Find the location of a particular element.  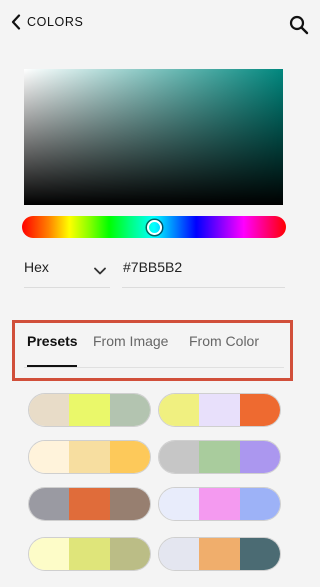

hex-input-value: #7BB5B2 is located at coordinates (153, 267).